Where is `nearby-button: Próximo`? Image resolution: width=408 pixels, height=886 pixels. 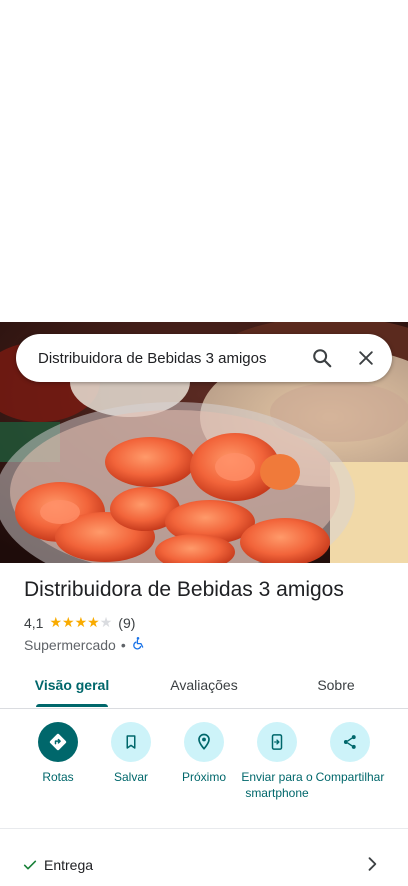
nearby-button: Próximo is located at coordinates (204, 753).